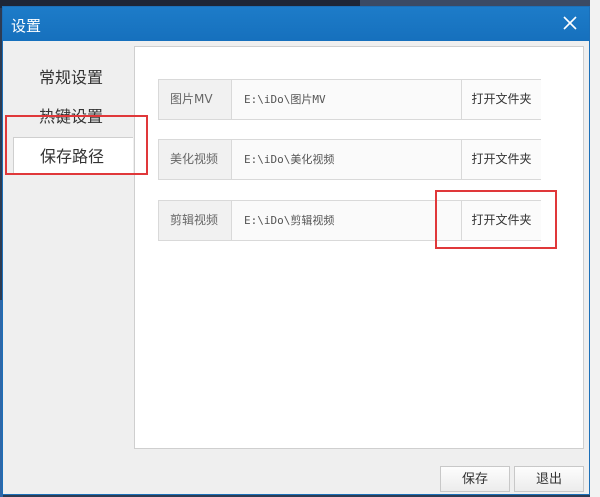  Describe the element at coordinates (549, 479) in the screenshot. I see `exit-button: 退出` at that location.